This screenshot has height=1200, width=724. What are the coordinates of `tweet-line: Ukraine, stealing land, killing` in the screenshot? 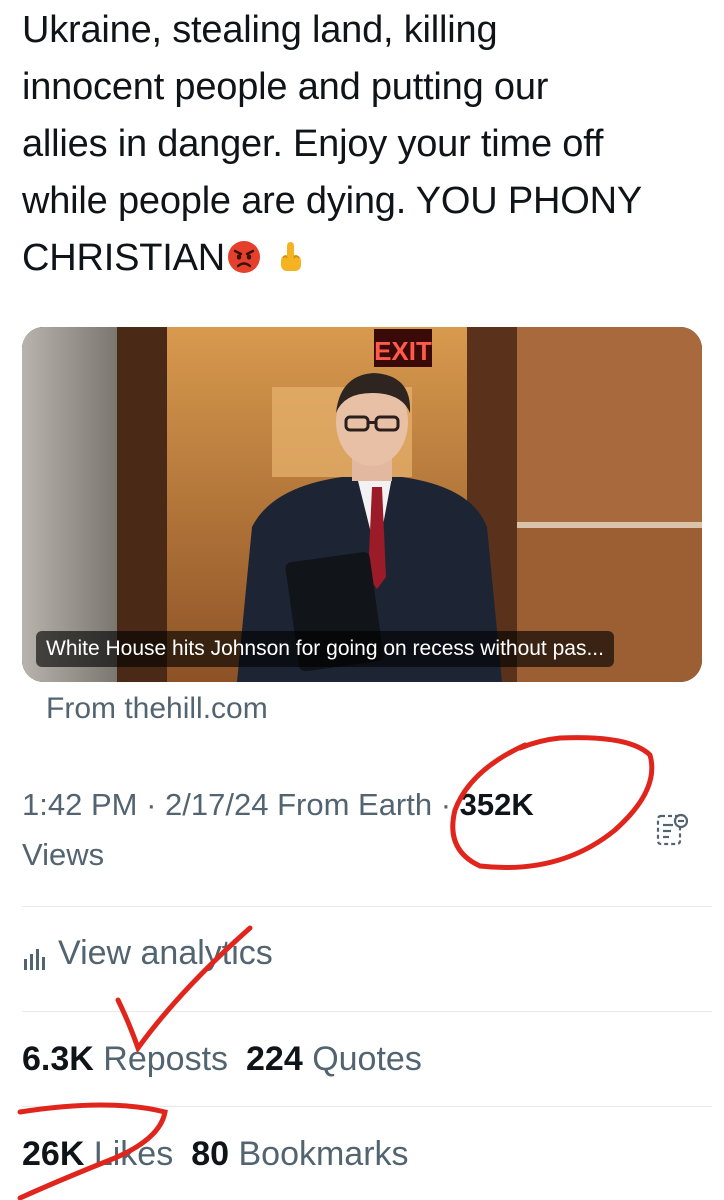 It's located at (260, 30).